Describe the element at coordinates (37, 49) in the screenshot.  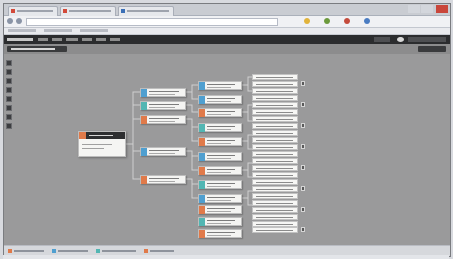
I see `canvas-title` at that location.